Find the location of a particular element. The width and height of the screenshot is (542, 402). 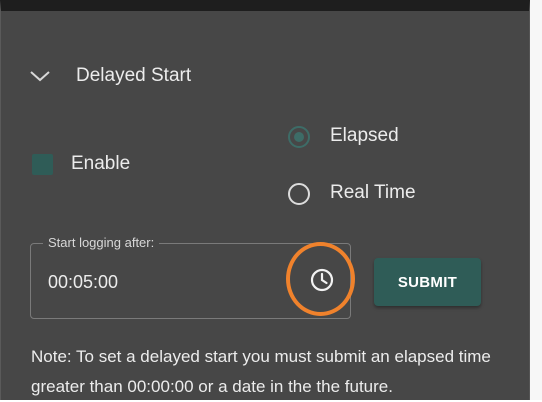

chevron-down-icon is located at coordinates (40, 76).